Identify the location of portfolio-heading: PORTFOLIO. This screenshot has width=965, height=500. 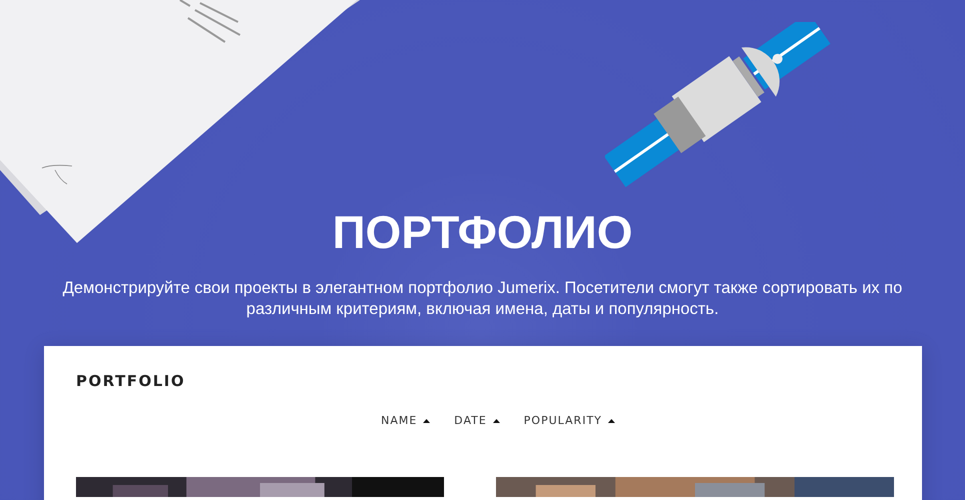
(131, 381).